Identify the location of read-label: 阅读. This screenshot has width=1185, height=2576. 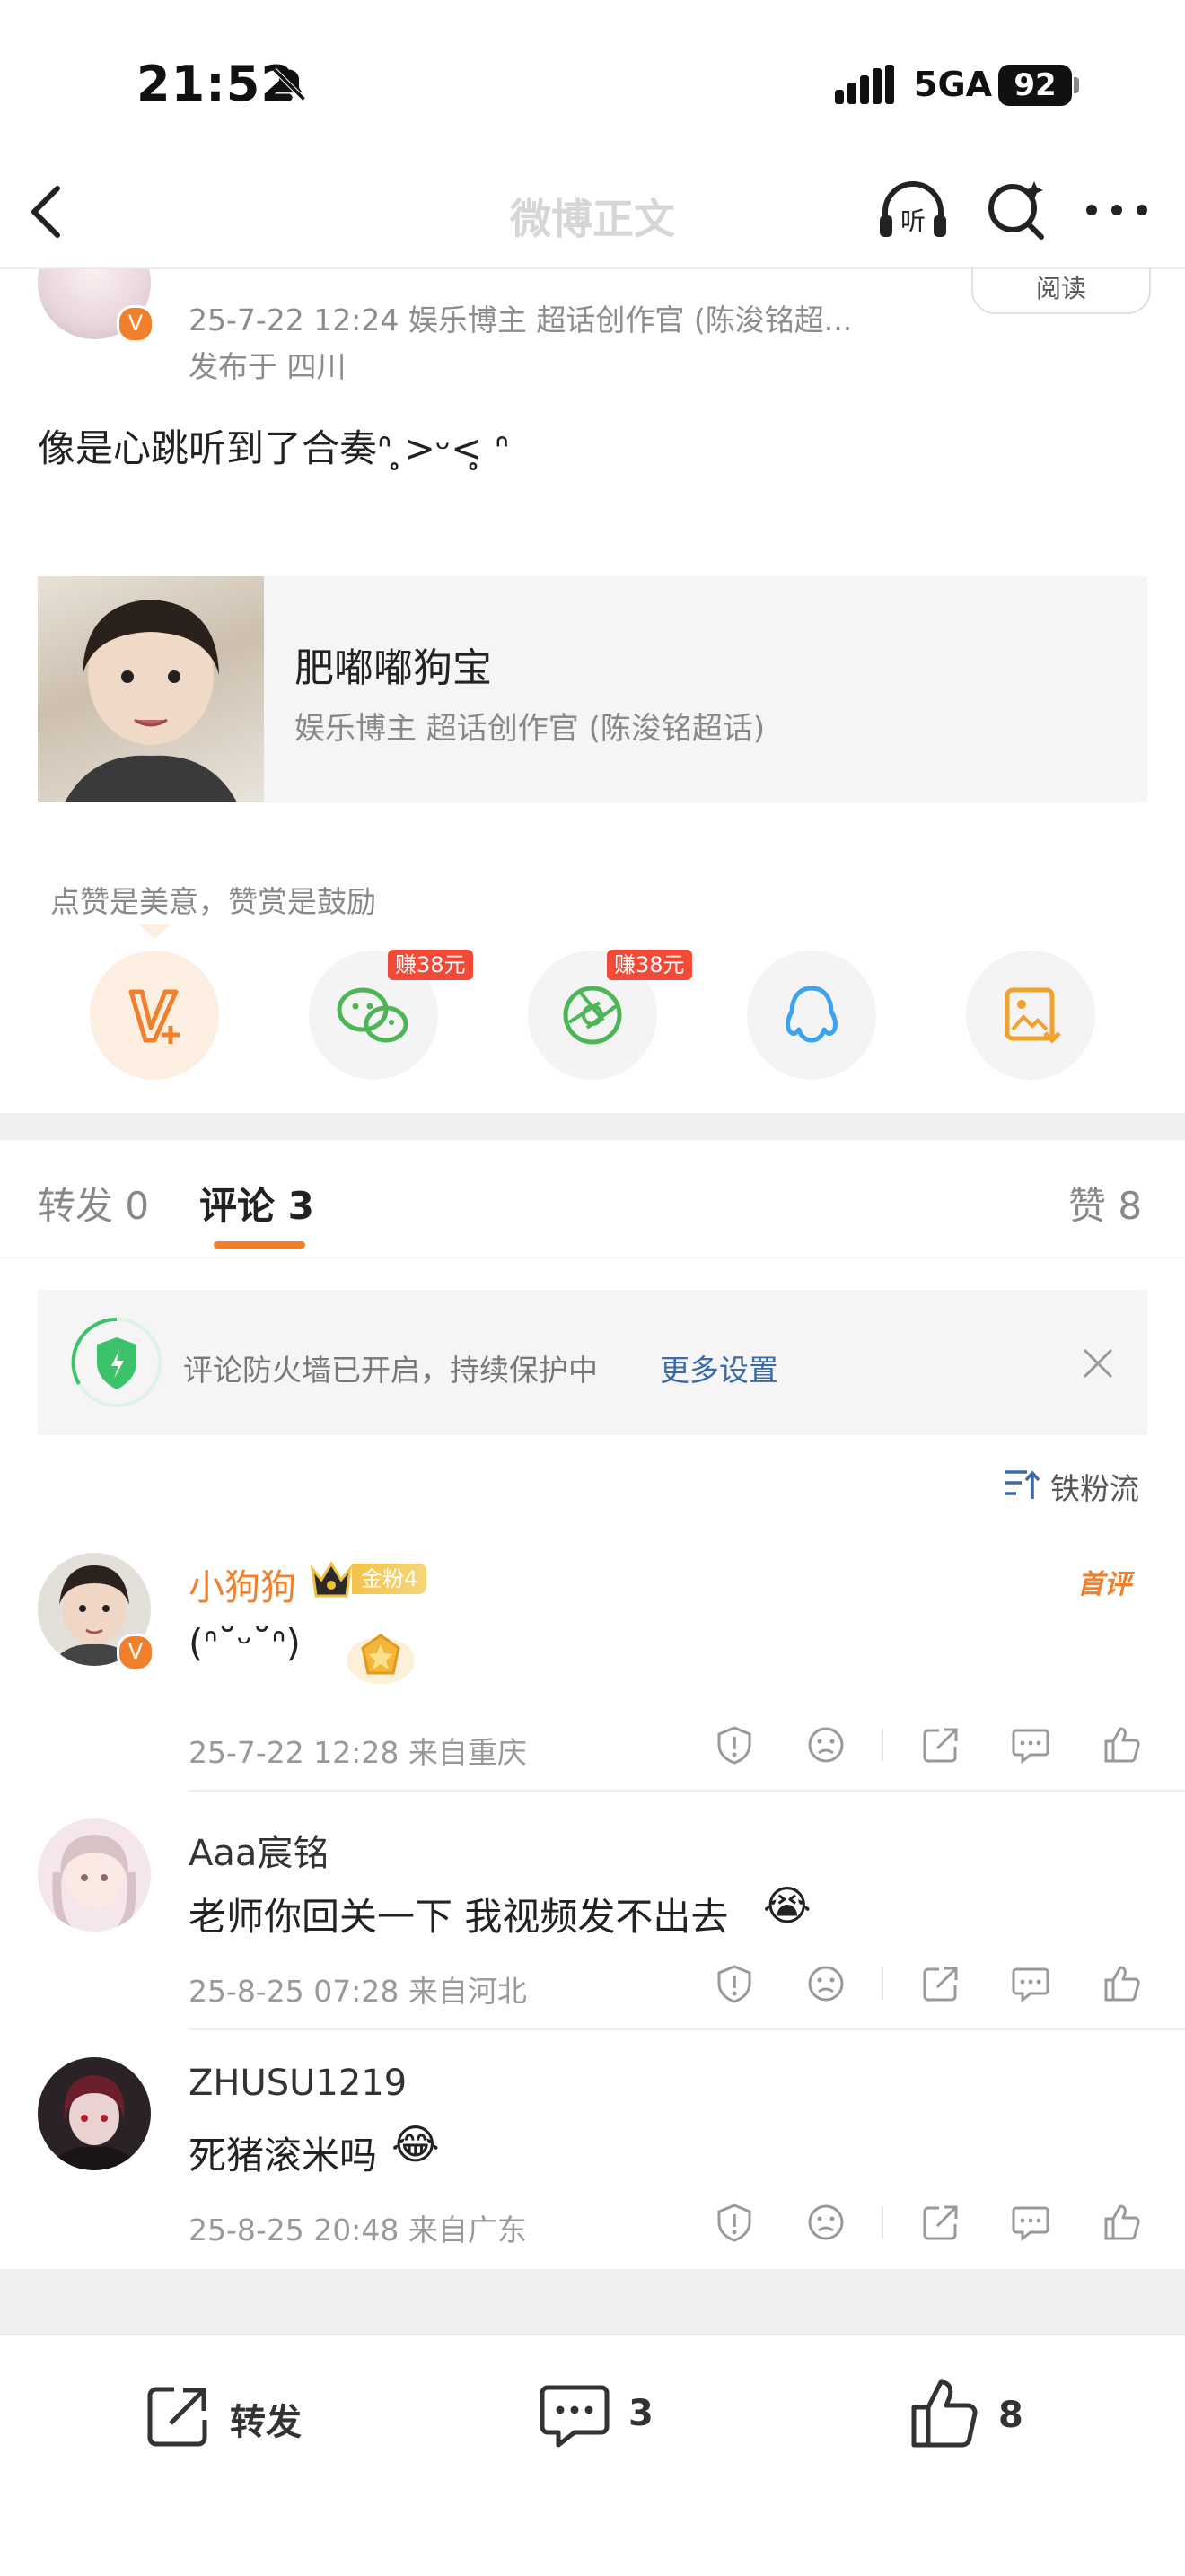
(1060, 288).